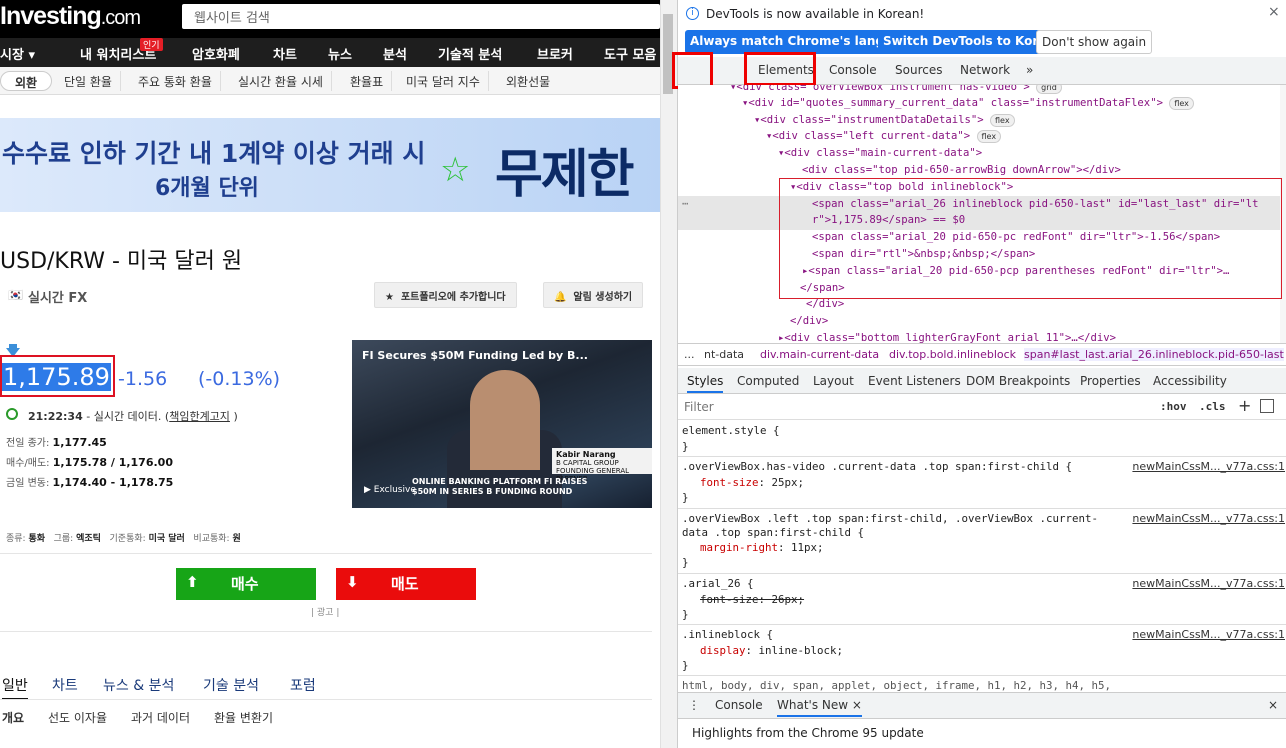 Image resolution: width=1286 pixels, height=748 pixels. I want to click on rule-prop: font-size: 25px;, so click(752, 483).